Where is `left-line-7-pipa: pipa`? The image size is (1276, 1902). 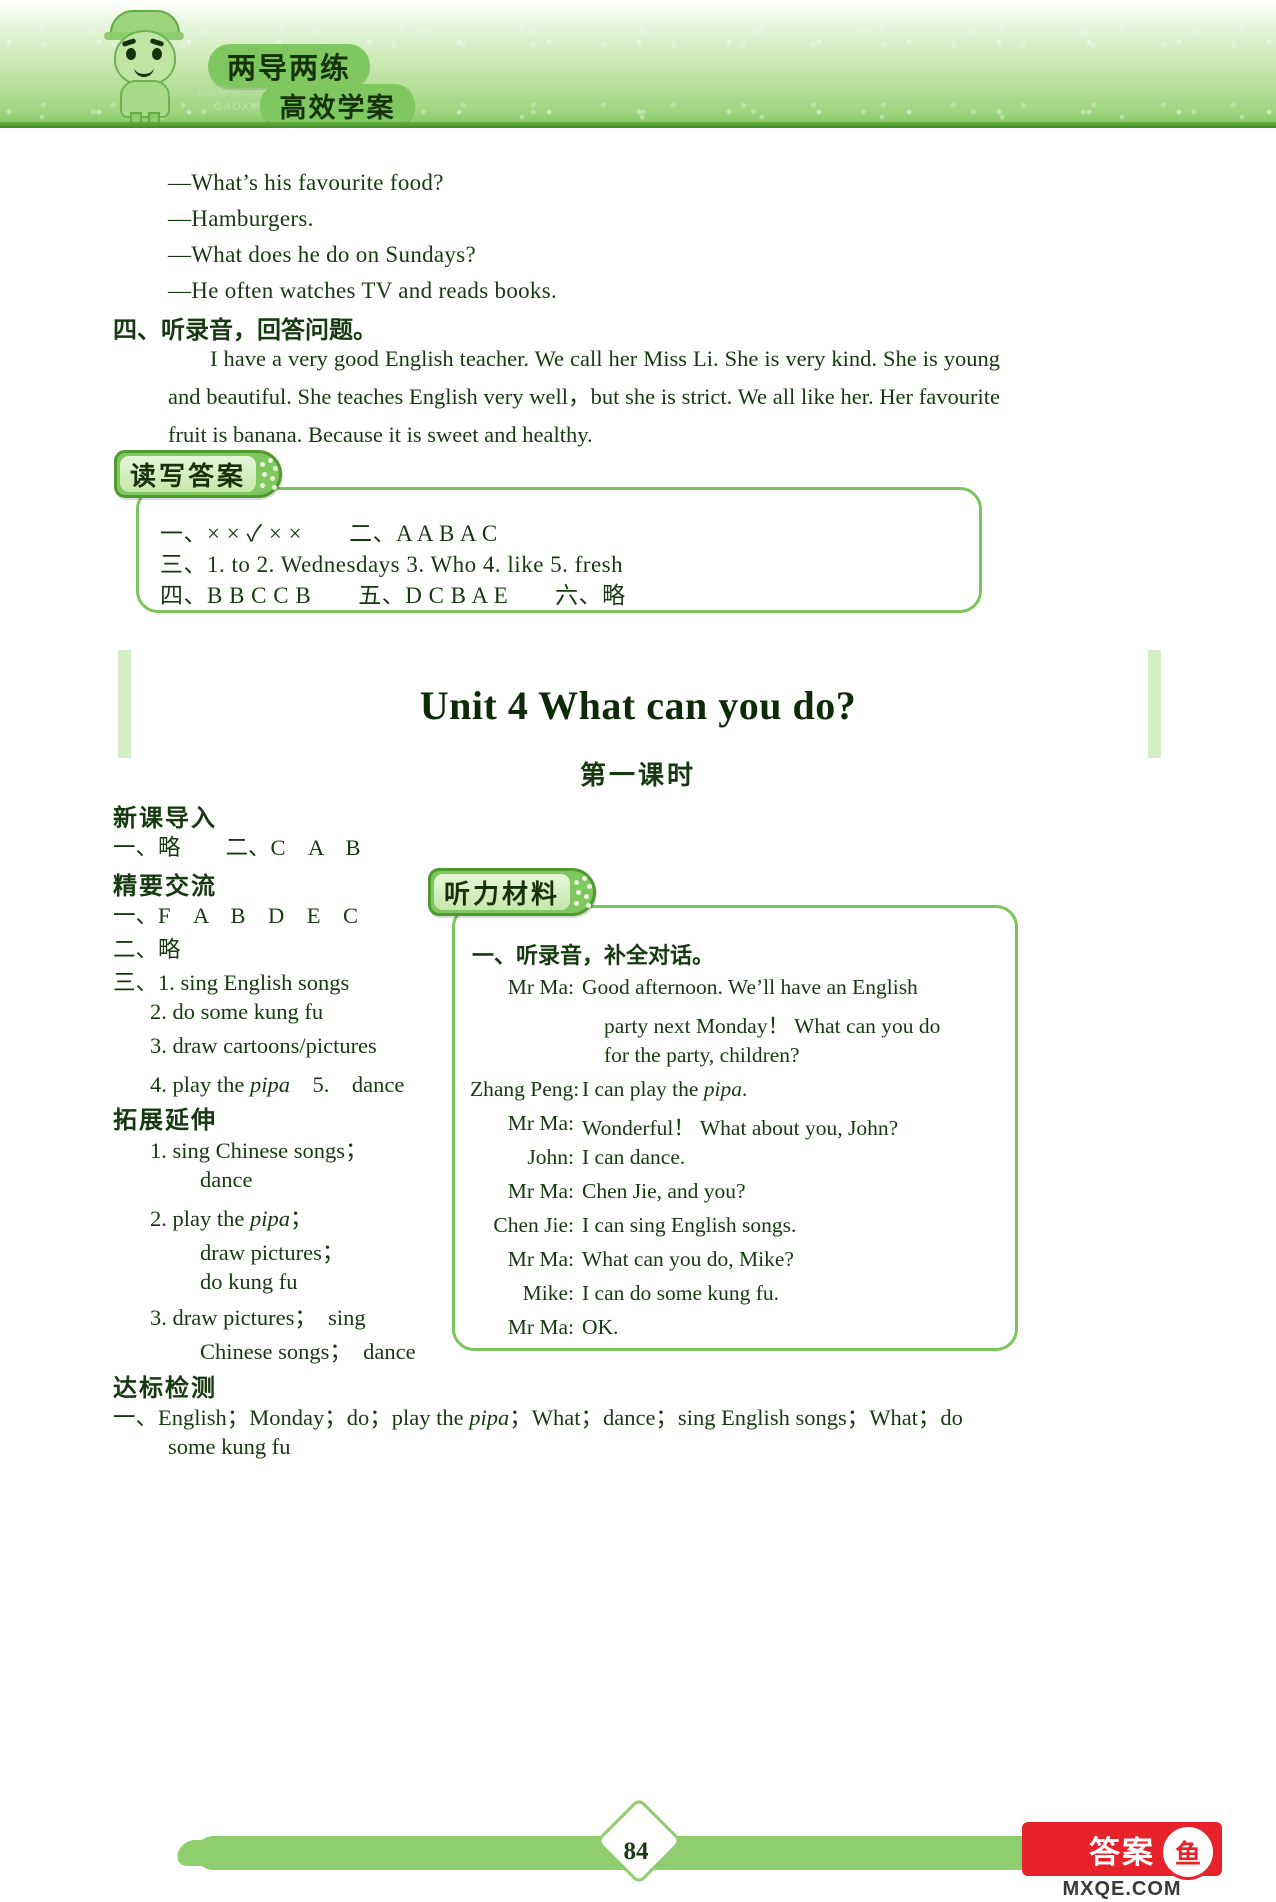 left-line-7-pipa: pipa is located at coordinates (269, 1084).